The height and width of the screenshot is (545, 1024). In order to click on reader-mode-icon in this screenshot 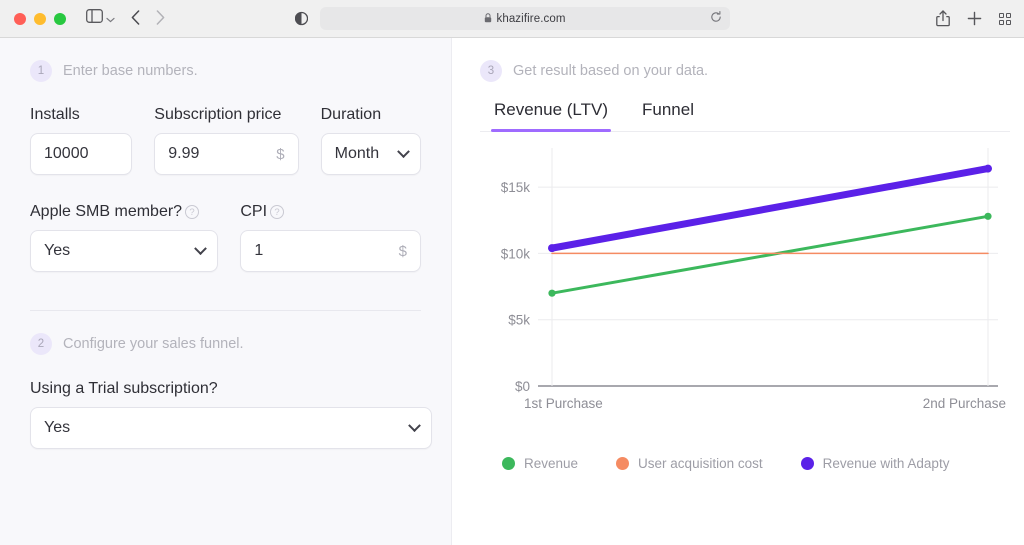, I will do `click(301, 18)`.